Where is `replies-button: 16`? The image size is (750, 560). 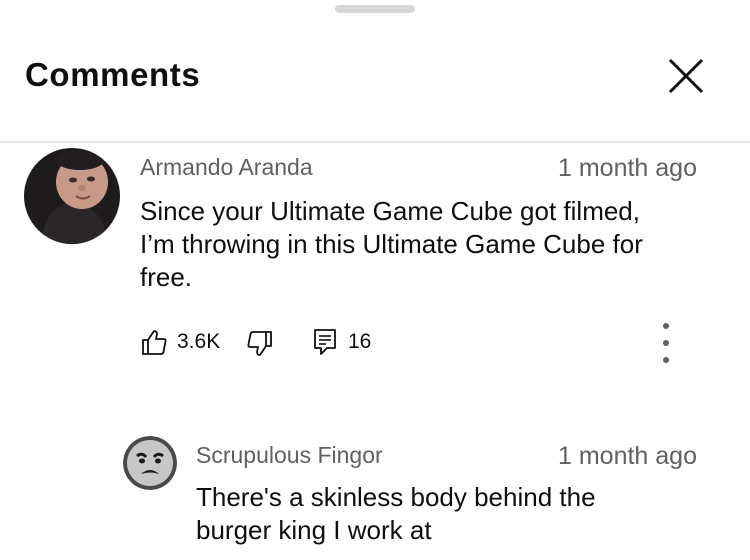 replies-button: 16 is located at coordinates (342, 342).